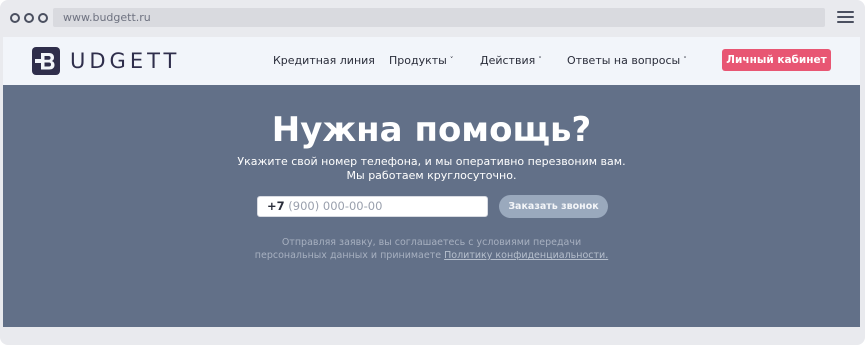 The width and height of the screenshot is (865, 345). What do you see at coordinates (431, 175) in the screenshot?
I see `subtitle-line: Мы работаем круглосуточно.` at bounding box center [431, 175].